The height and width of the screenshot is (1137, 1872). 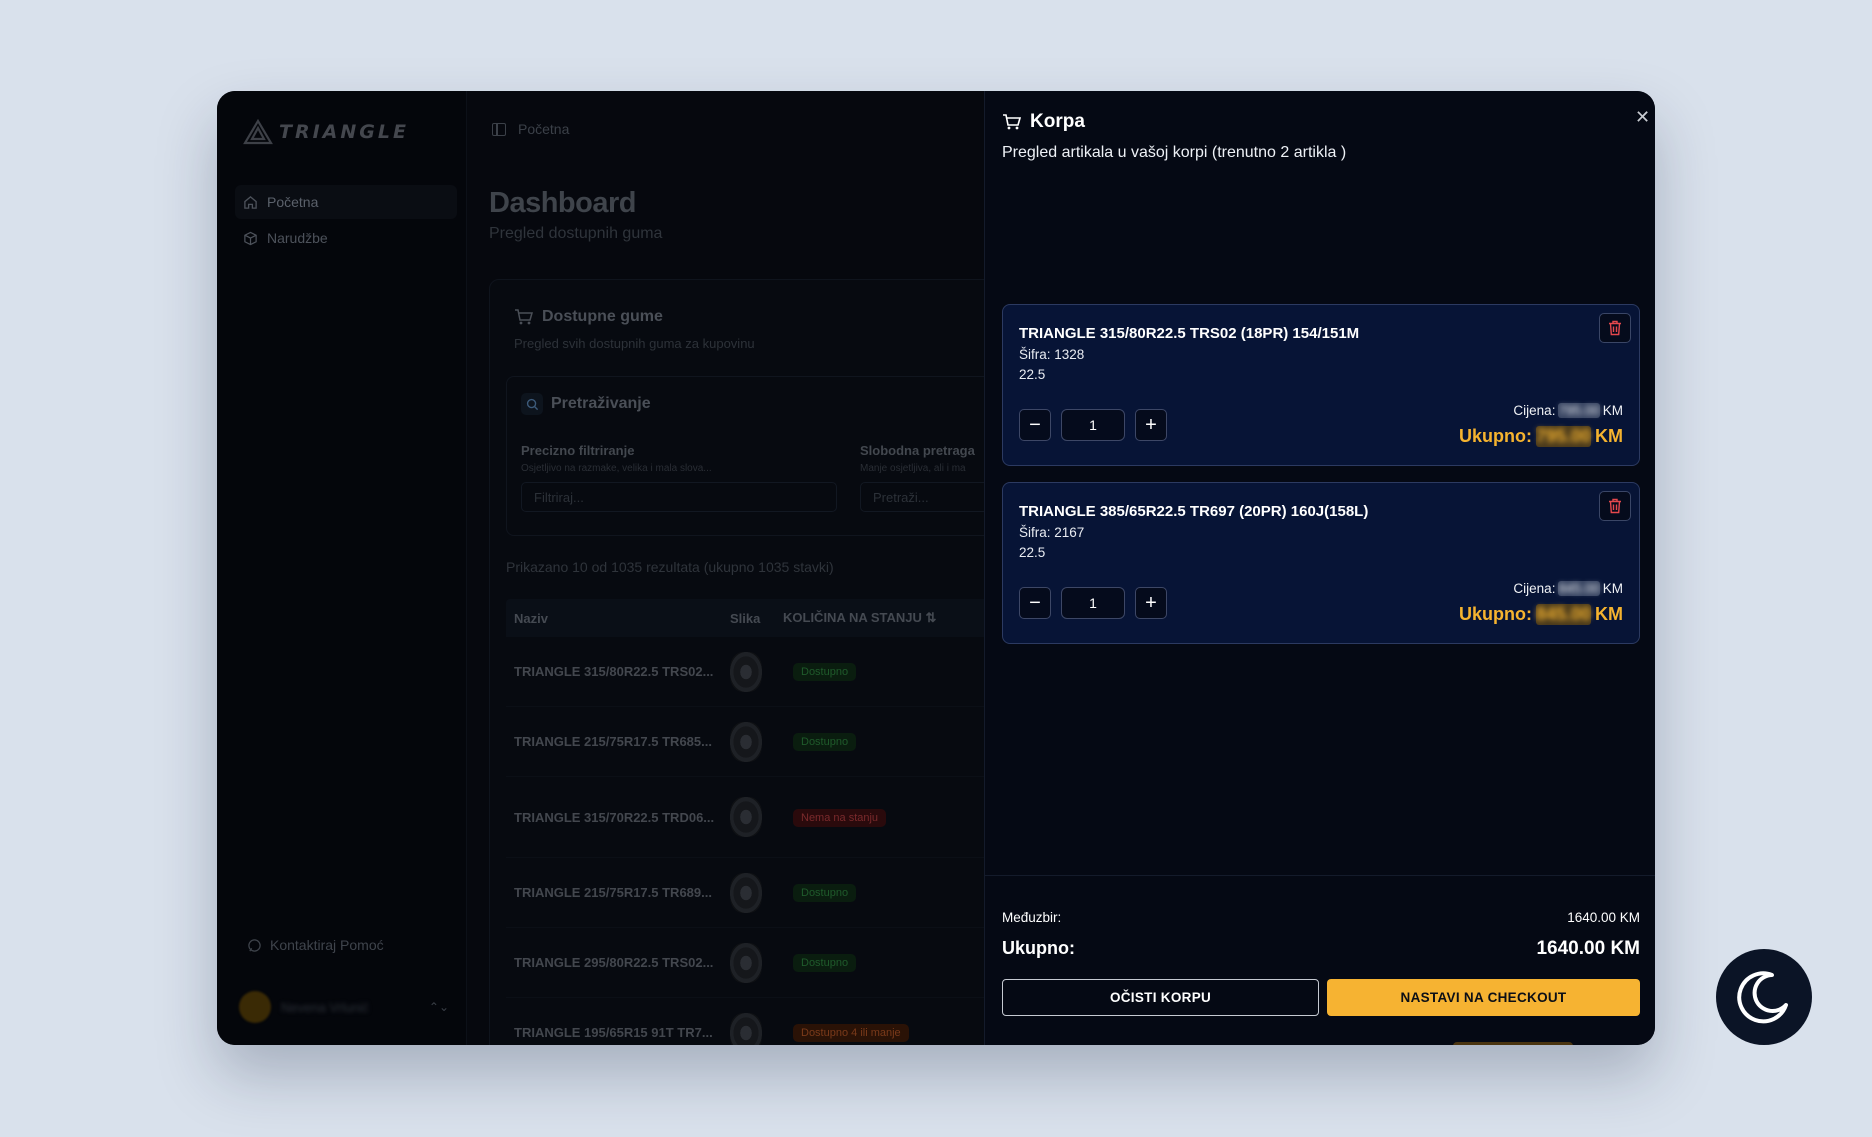 I want to click on clear-cart-button: OČISTI KORPU, so click(x=1160, y=997).